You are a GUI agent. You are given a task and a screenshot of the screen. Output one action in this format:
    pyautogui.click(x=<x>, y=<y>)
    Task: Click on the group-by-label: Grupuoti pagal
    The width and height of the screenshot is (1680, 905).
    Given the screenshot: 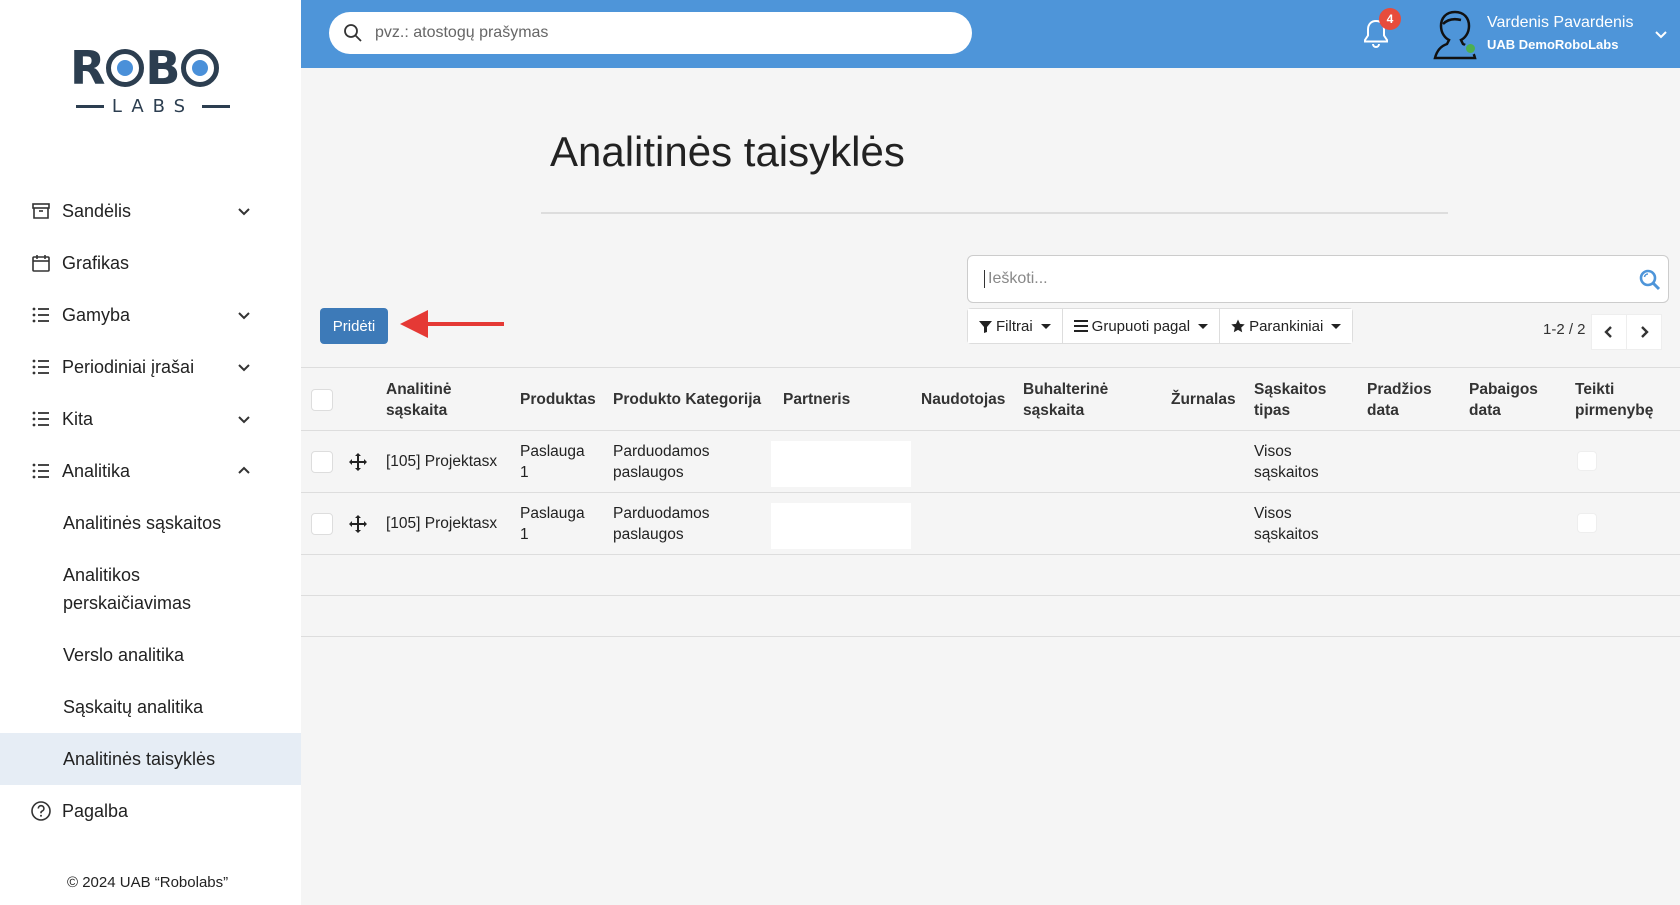 What is the action you would take?
    pyautogui.click(x=1141, y=326)
    